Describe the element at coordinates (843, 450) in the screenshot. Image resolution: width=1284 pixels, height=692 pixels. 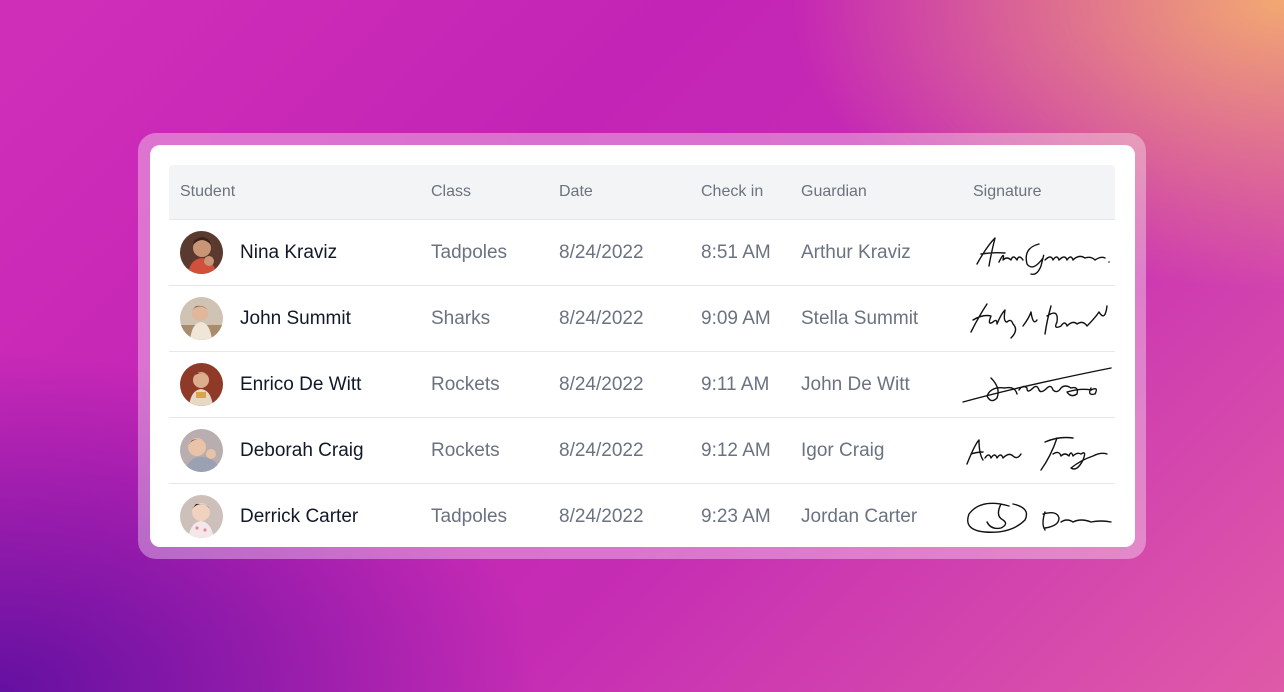
I see `guardian-name: Igor Craig` at that location.